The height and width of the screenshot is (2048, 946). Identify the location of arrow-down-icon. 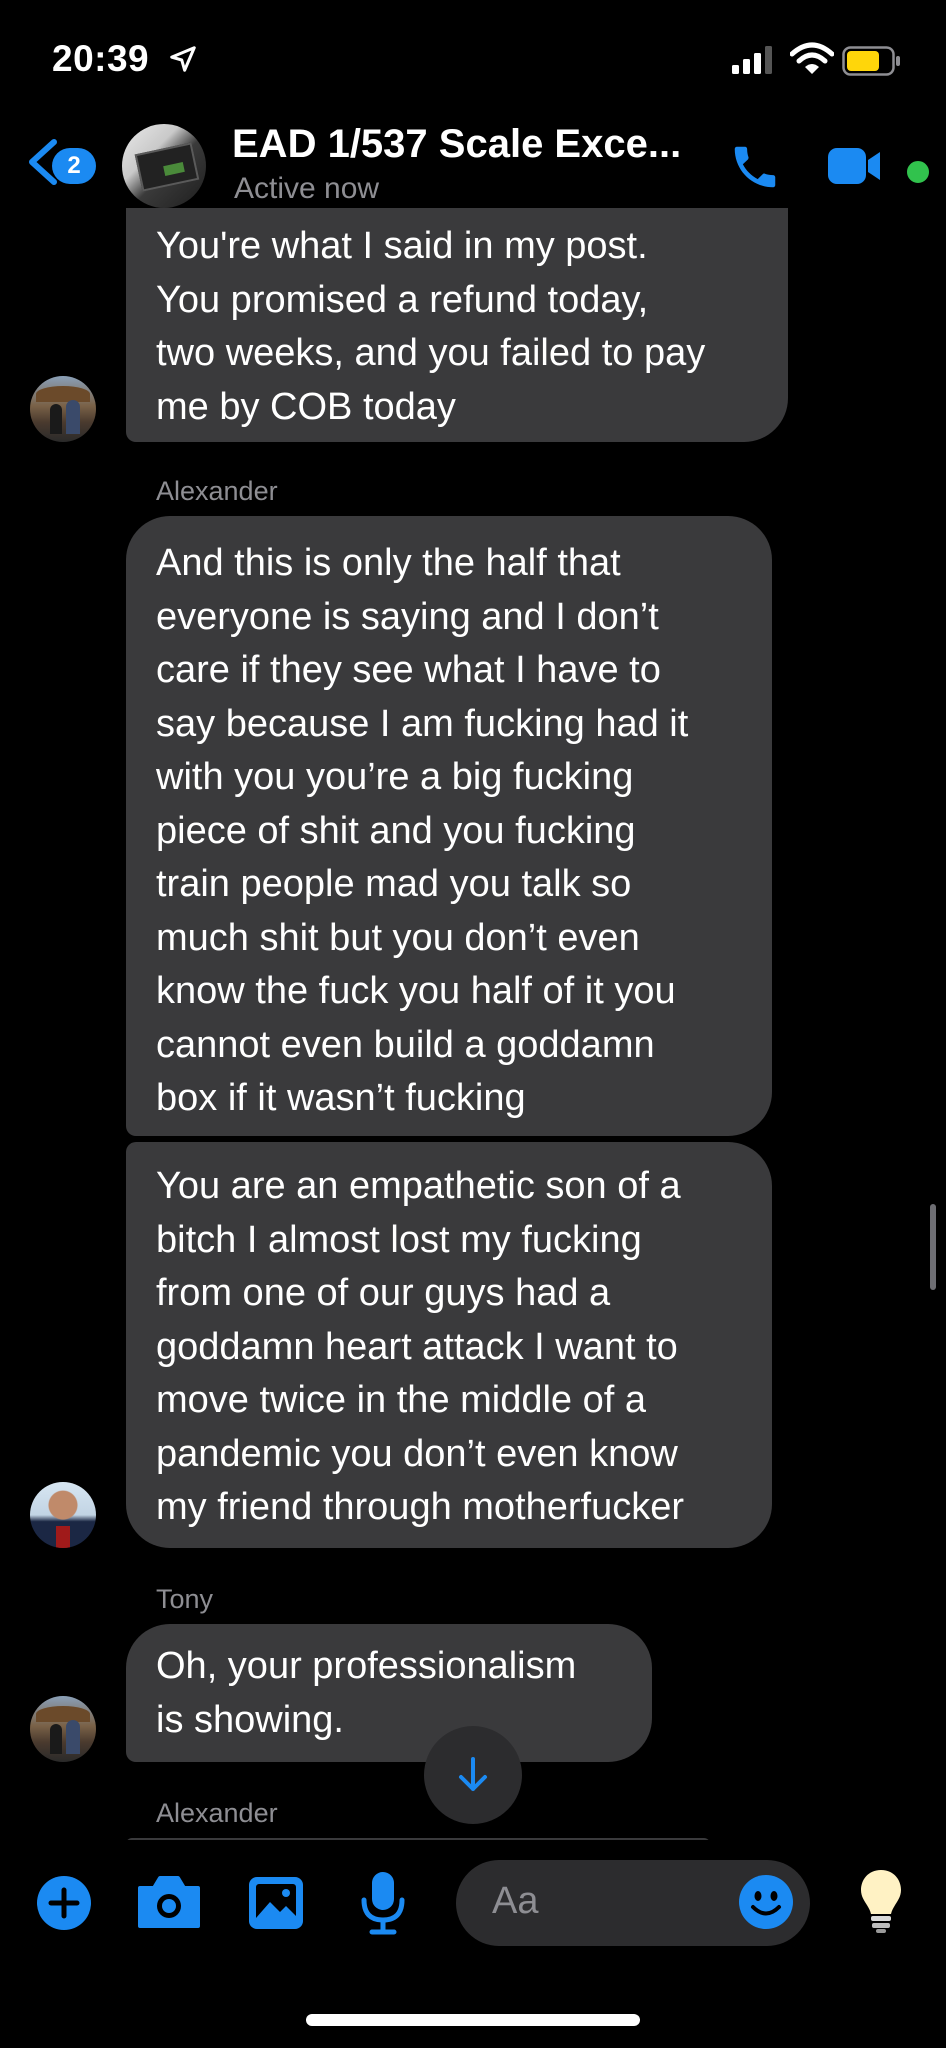
(473, 1774).